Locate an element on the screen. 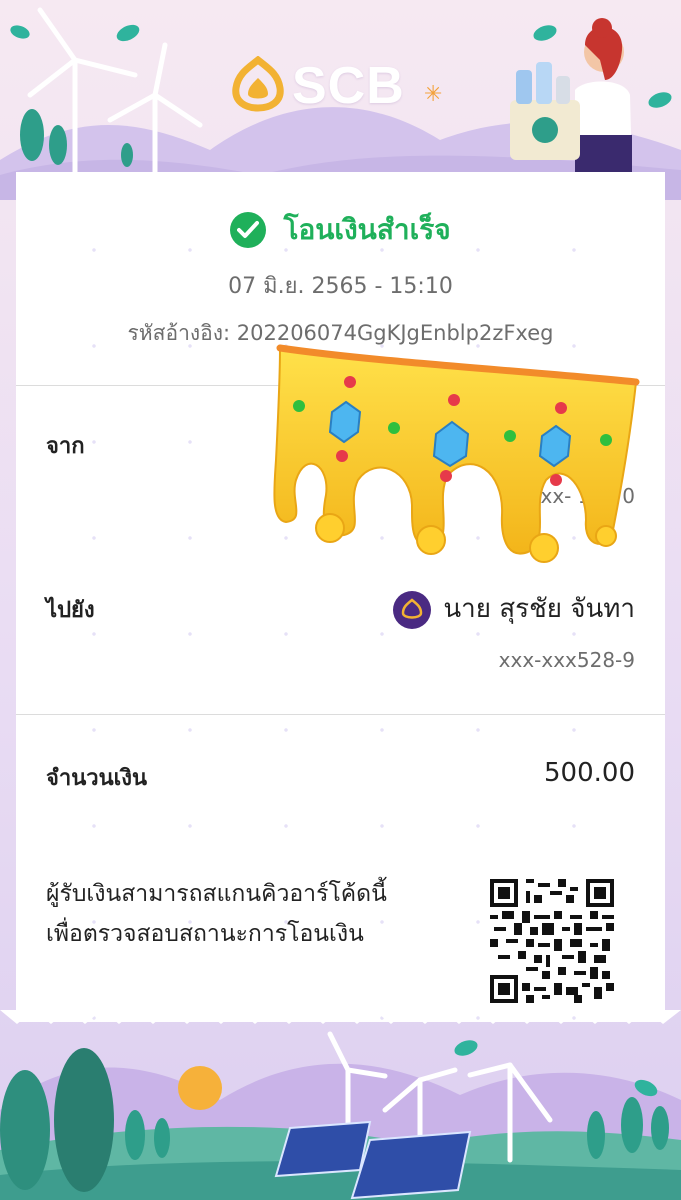 Image resolution: width=681 pixels, height=1200 pixels. scb-logo: SCB ✳ is located at coordinates (347, 87).